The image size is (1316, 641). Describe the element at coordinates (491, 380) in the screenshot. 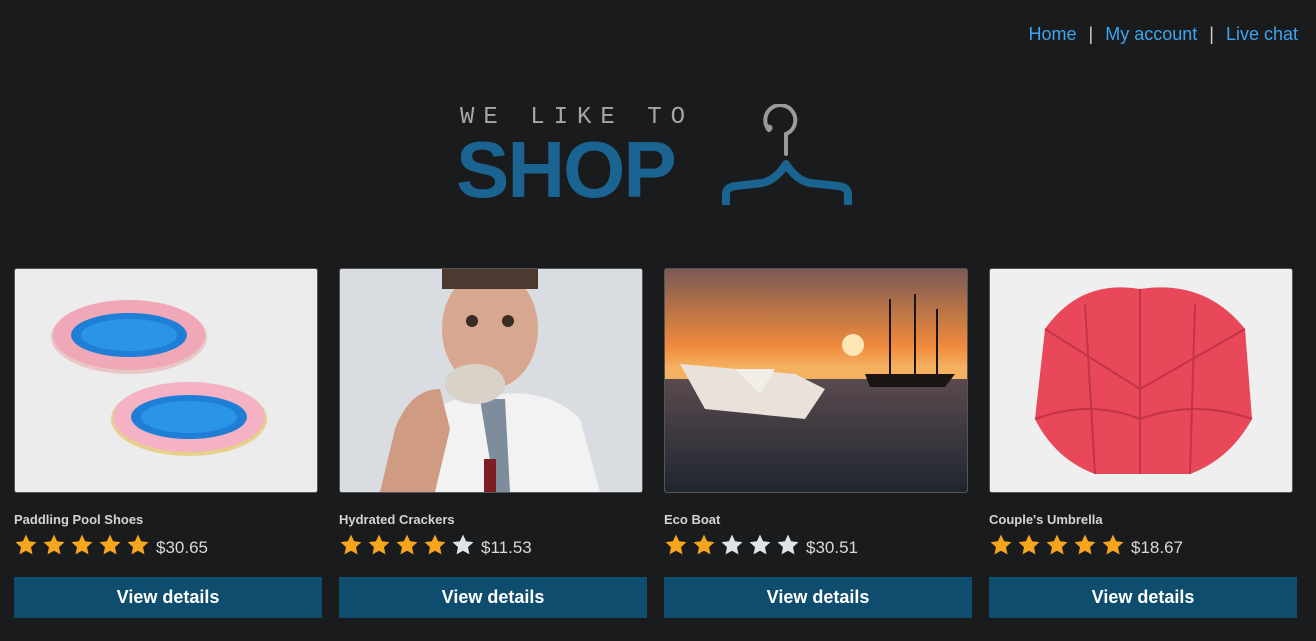

I see `product-image-hydrated-crackers` at that location.